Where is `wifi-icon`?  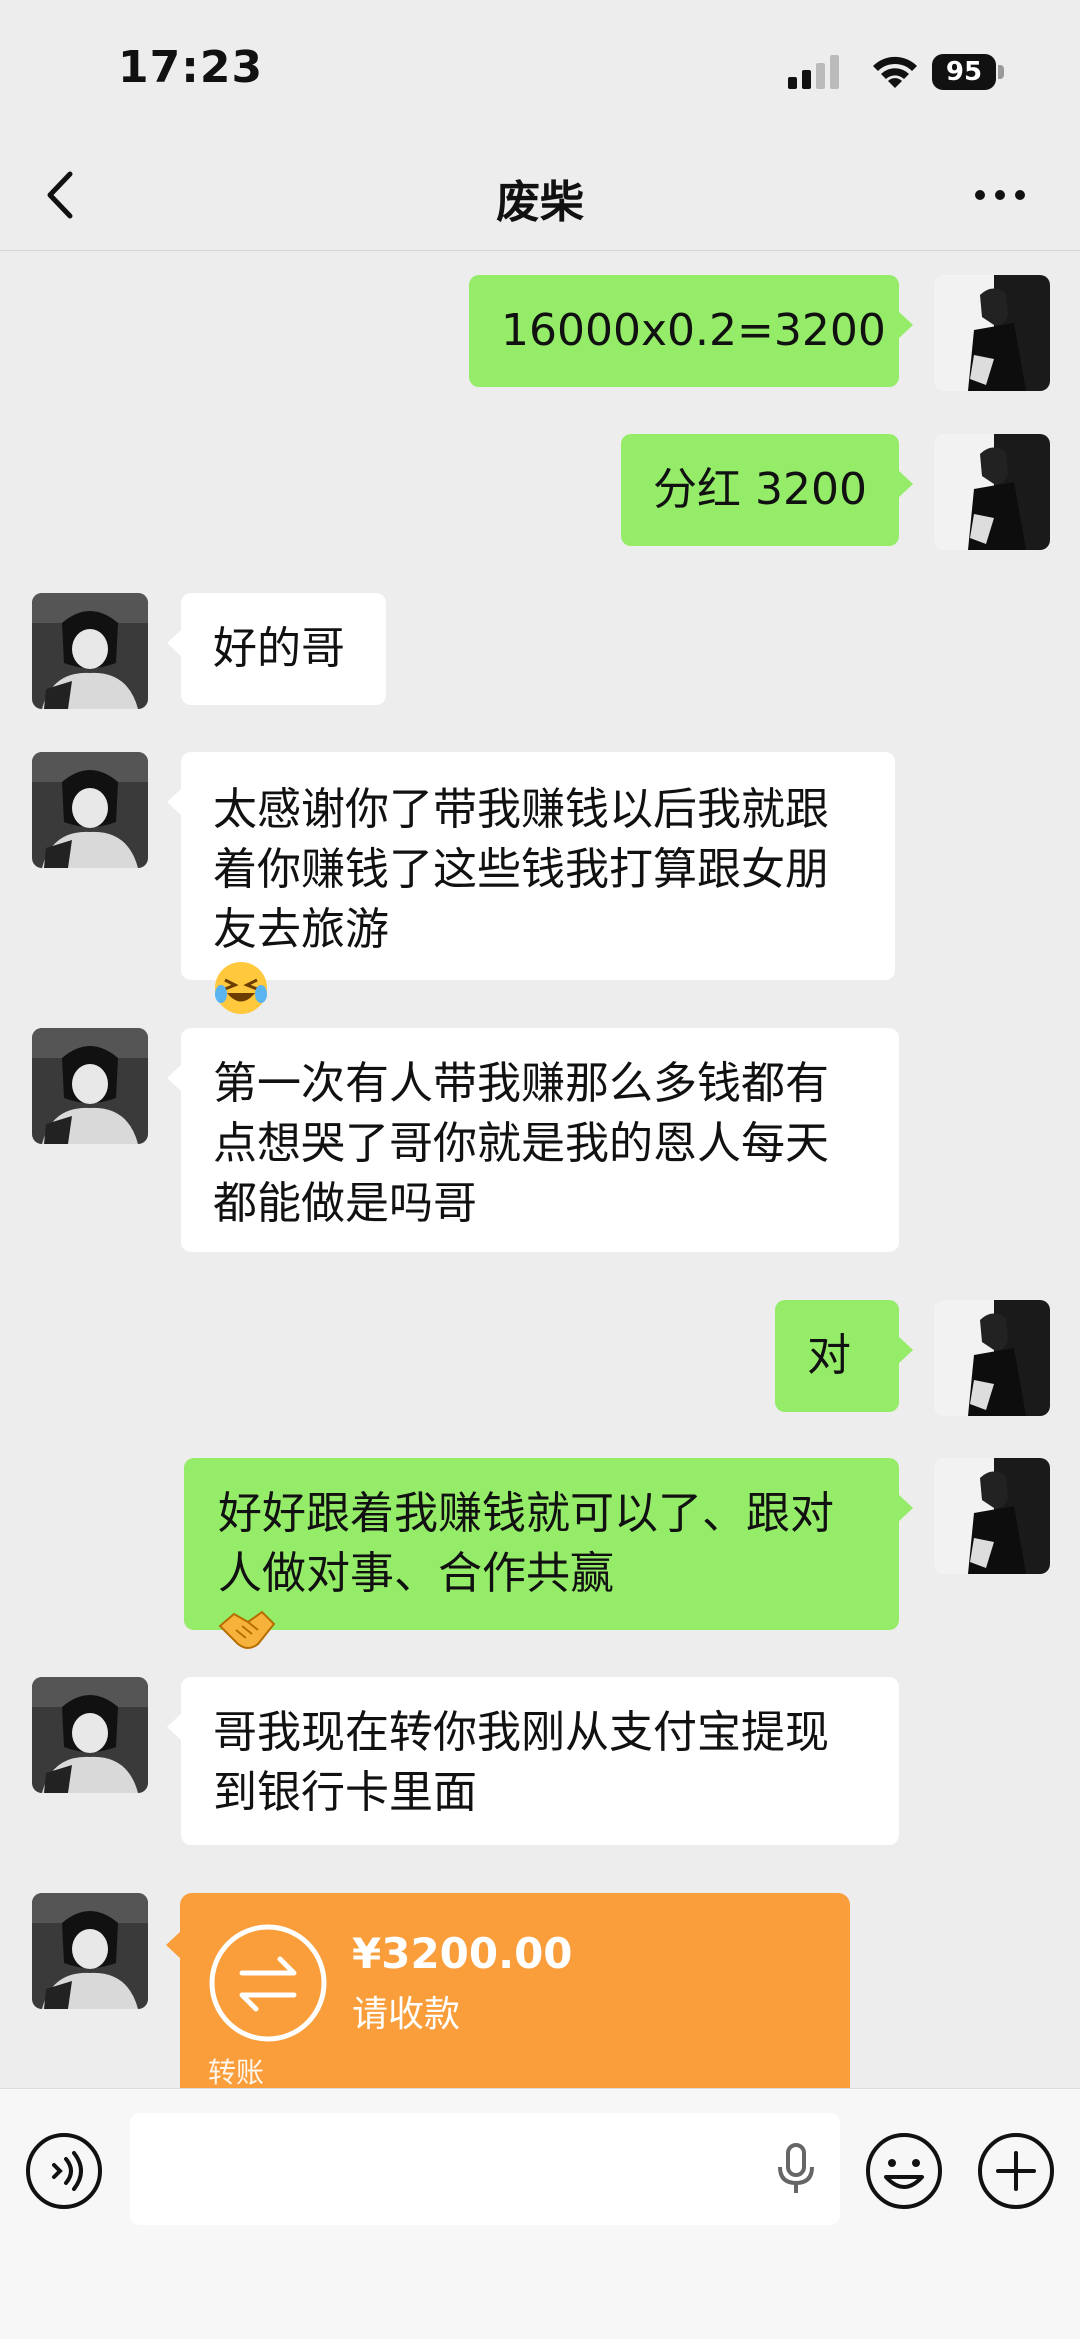
wifi-icon is located at coordinates (895, 72).